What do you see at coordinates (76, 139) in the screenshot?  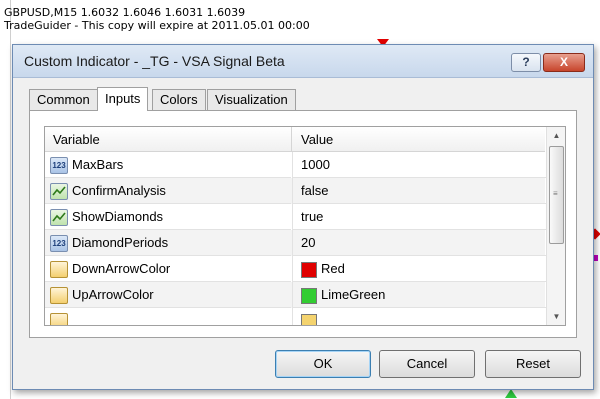 I see `column-header-variable: Variable` at bounding box center [76, 139].